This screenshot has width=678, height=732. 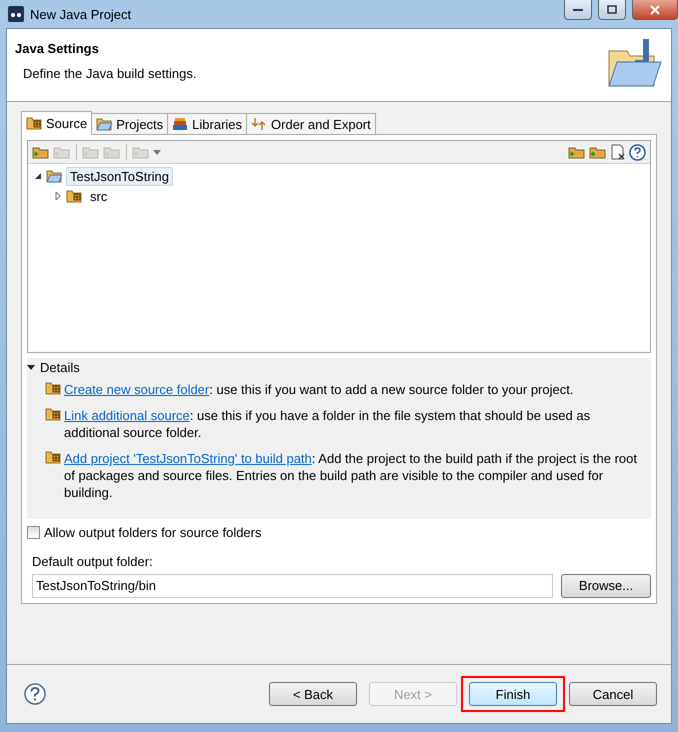 What do you see at coordinates (351, 476) in the screenshot?
I see `detail-text: Add project 'TestJsonToString' to build path: Add the project to the build path if the project is the root of packages and source files. Entries on the build path are visible to the compiler and used for building.` at bounding box center [351, 476].